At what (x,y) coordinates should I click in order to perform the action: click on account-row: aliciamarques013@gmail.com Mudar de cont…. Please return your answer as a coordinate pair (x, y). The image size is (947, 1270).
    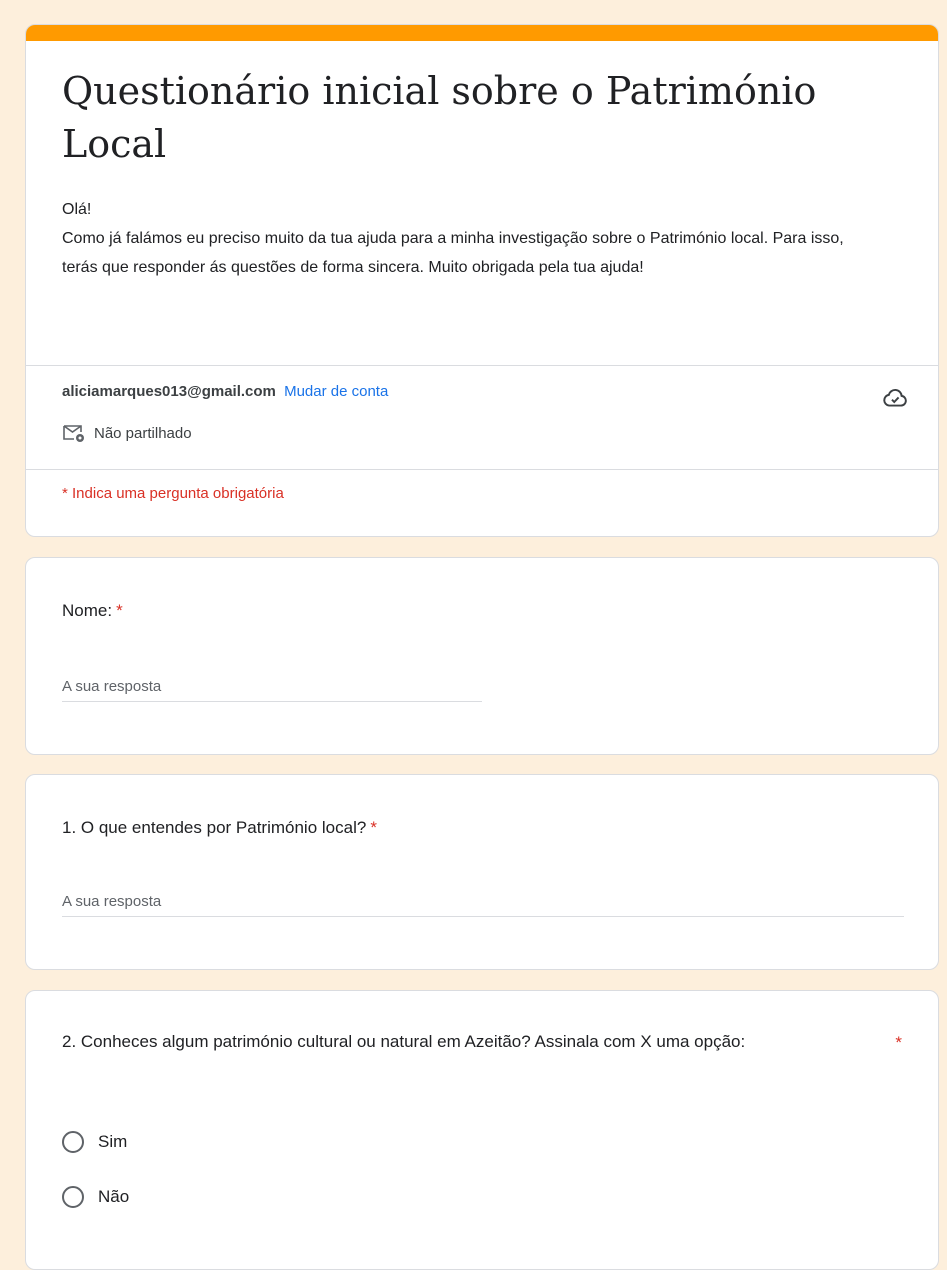
    Looking at the image, I should click on (225, 391).